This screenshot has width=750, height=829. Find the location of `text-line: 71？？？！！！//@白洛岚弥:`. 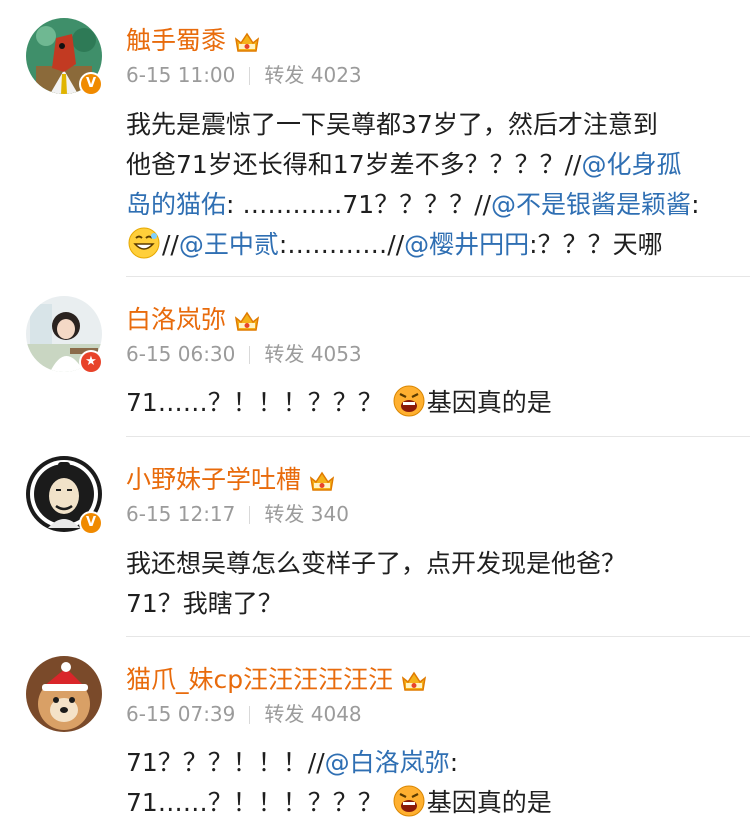

text-line: 71？？？！！！//@白洛岚弥: is located at coordinates (292, 762).